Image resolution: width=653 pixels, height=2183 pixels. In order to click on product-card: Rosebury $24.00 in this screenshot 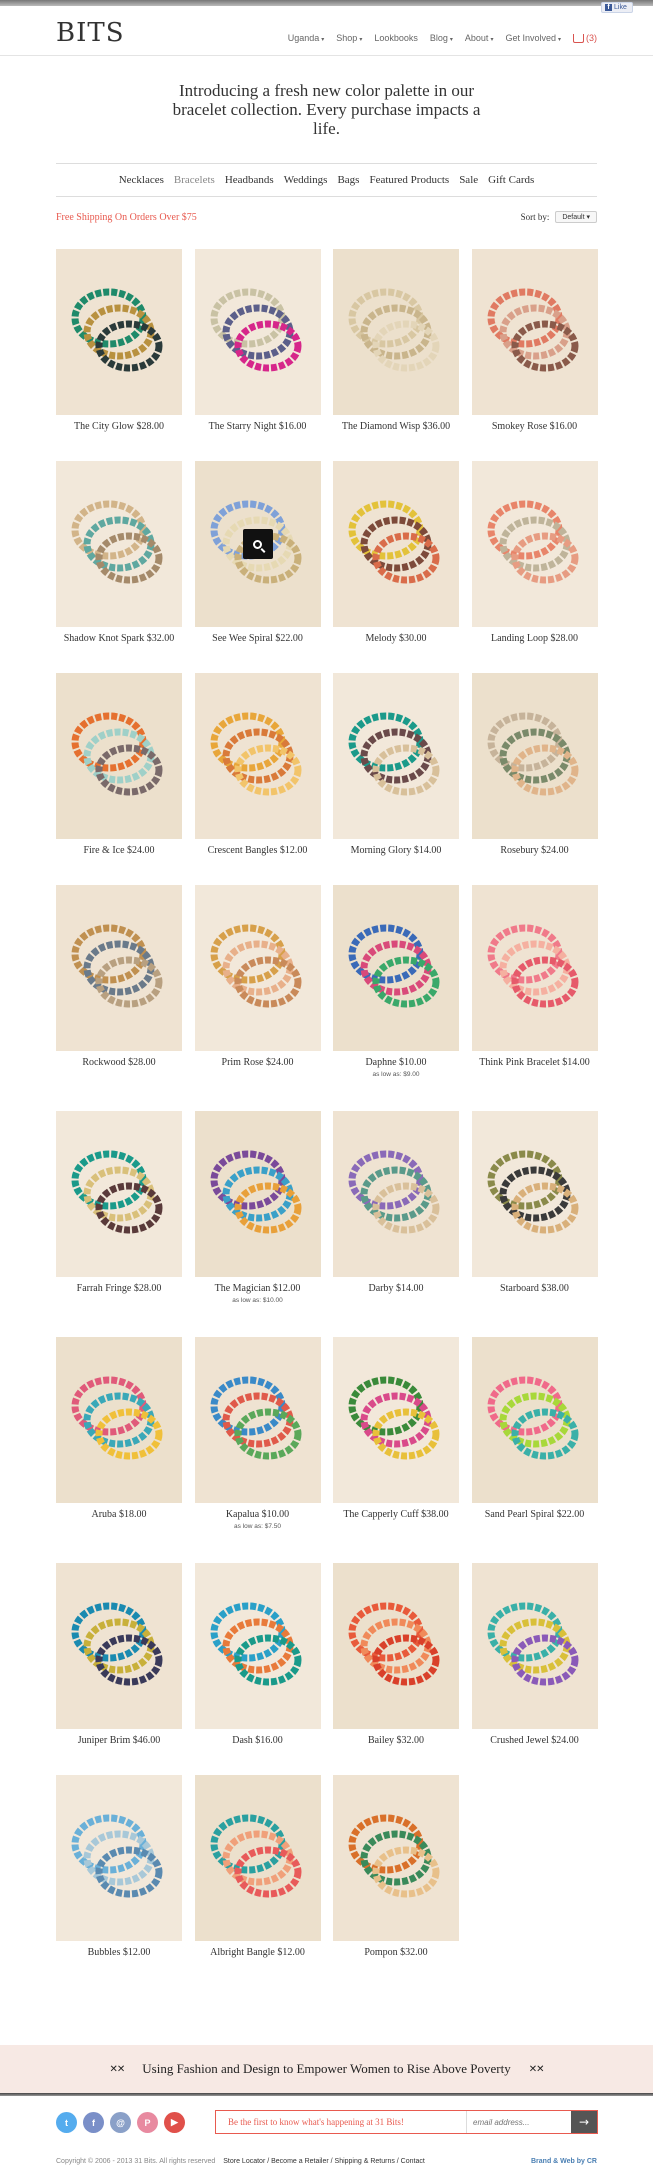, I will do `click(534, 764)`.